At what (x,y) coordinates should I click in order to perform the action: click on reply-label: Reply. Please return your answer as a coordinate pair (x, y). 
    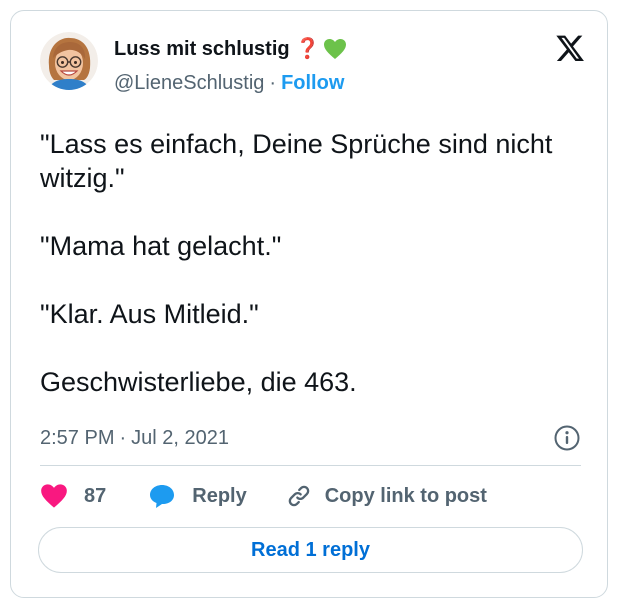
    Looking at the image, I should click on (219, 495).